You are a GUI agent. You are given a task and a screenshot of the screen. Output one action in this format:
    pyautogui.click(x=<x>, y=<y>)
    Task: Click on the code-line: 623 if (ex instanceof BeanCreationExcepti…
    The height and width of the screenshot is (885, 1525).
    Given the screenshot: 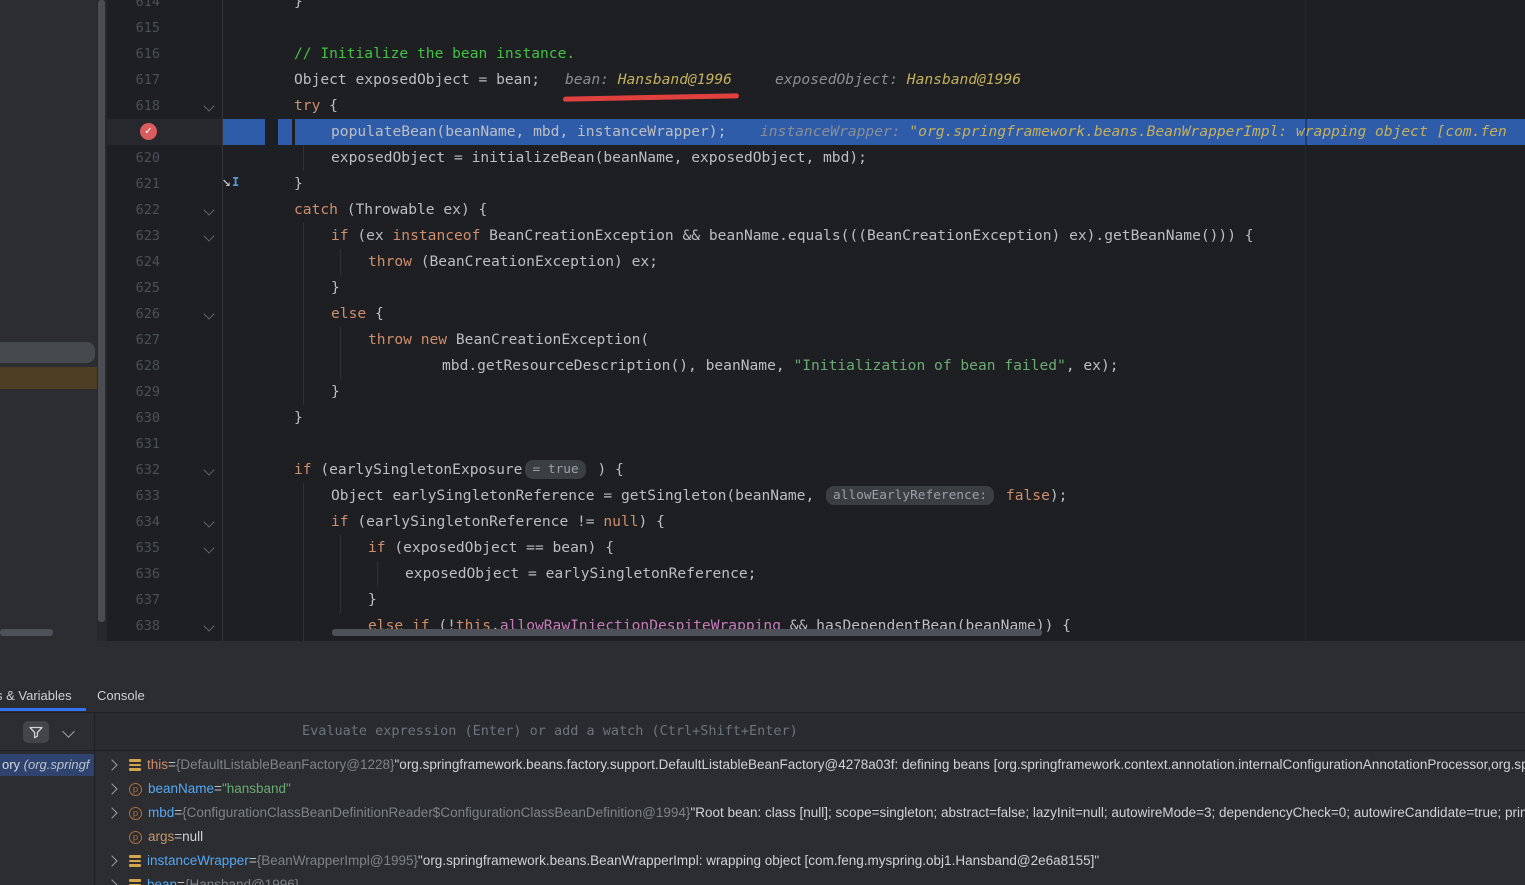 What is the action you would take?
    pyautogui.click(x=816, y=236)
    